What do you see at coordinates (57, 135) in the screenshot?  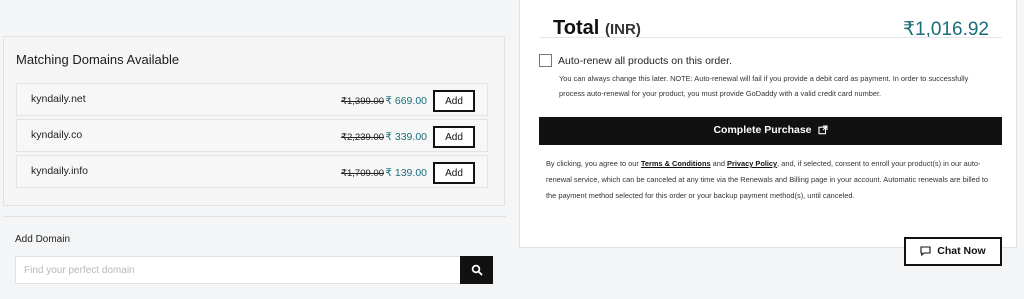 I see `domain-name: kyndaily.co` at bounding box center [57, 135].